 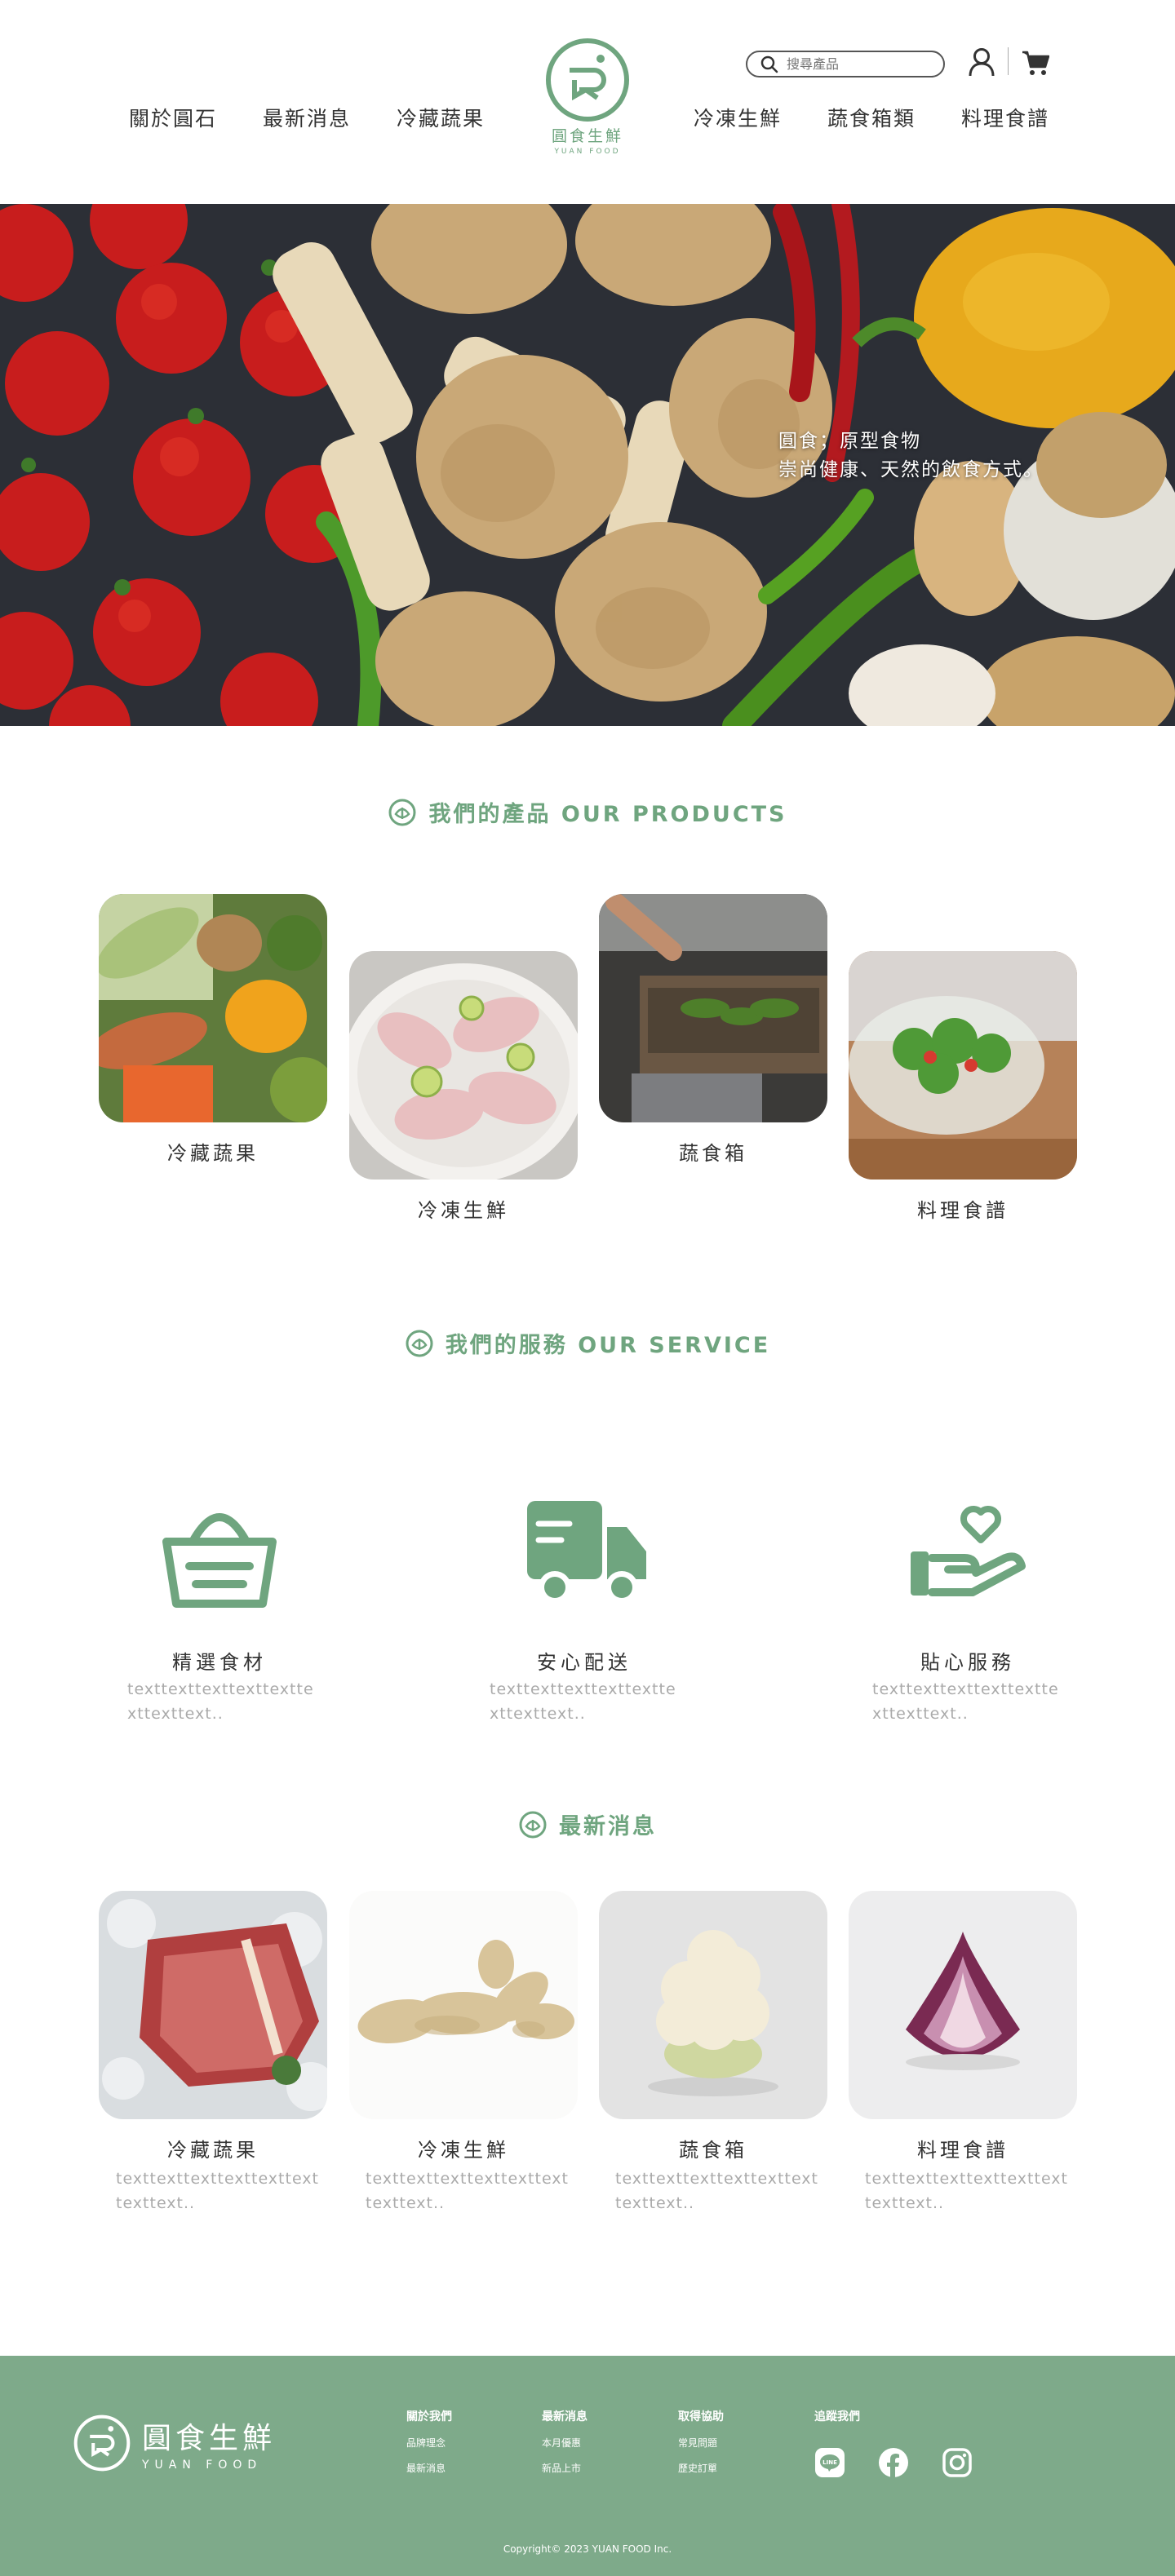 I want to click on hero-tagline-line2: 崇尚健康、天然的飲食方式。, so click(x=911, y=469).